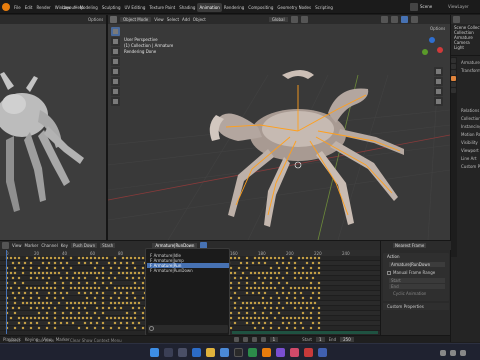 This screenshot has height=360, width=480. What do you see at coordinates (182, 352) in the screenshot?
I see `task-view-icon` at bounding box center [182, 352].